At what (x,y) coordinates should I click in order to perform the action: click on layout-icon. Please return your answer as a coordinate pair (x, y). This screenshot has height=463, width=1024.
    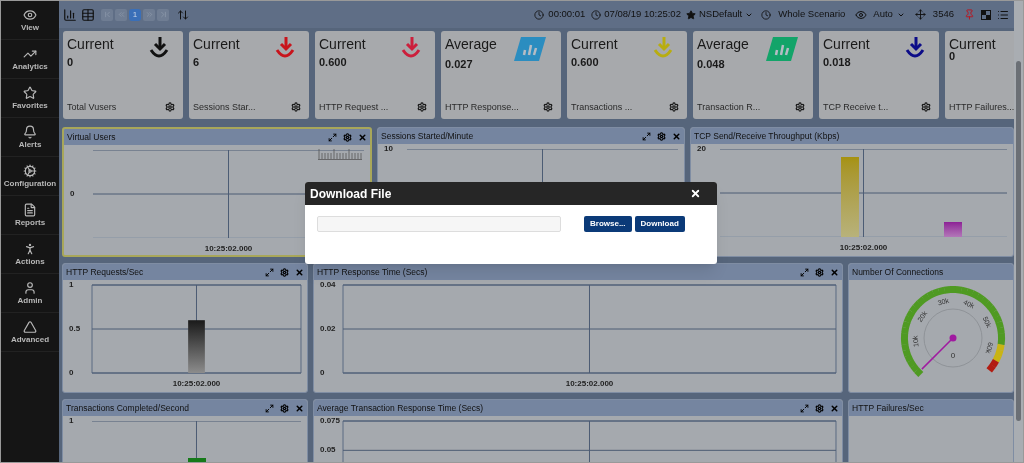
    Looking at the image, I should click on (986, 14).